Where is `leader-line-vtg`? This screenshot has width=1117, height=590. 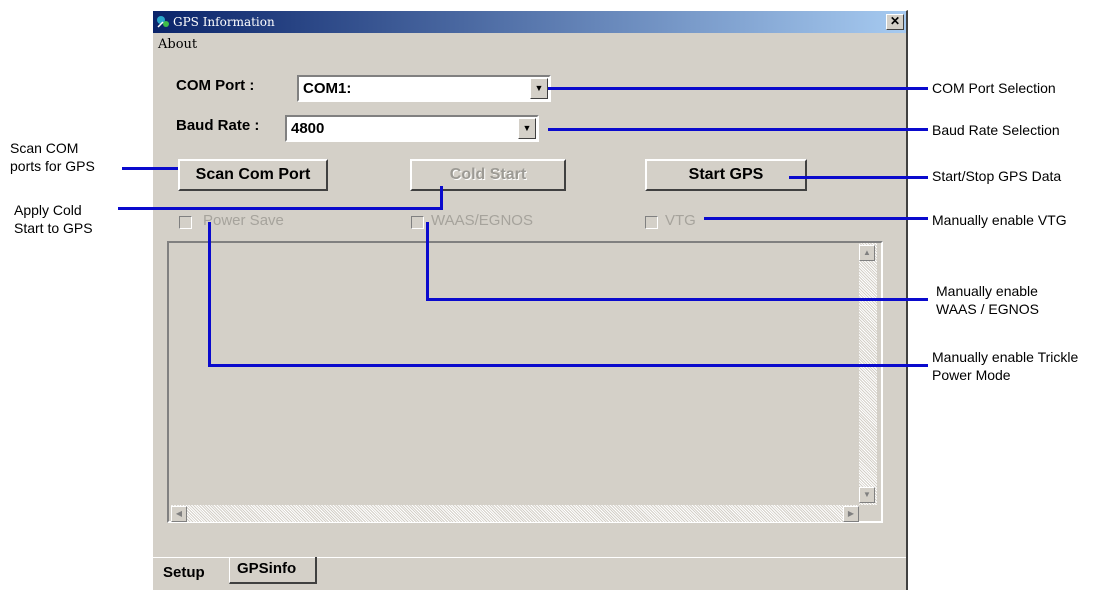
leader-line-vtg is located at coordinates (816, 218).